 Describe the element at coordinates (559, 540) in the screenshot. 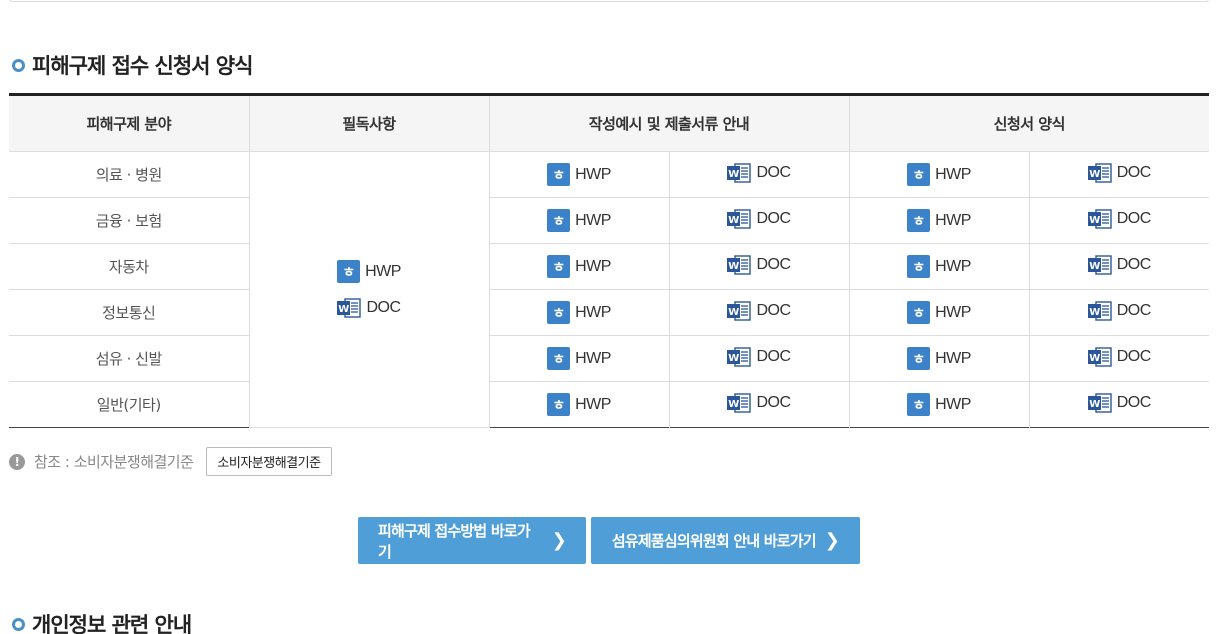

I see `chevron-right-icon: ❯` at that location.